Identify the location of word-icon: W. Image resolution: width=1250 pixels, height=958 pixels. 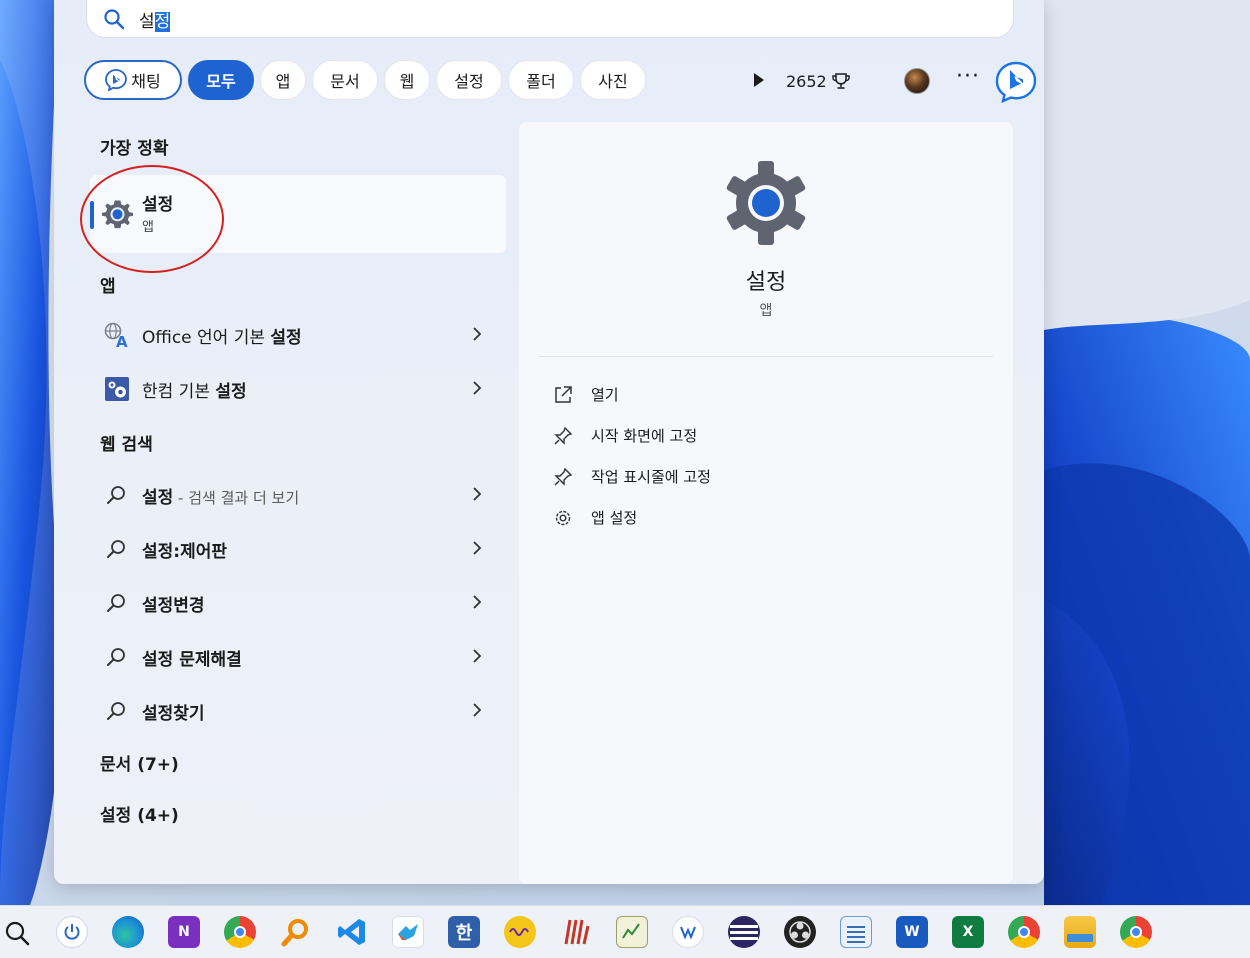
(912, 932).